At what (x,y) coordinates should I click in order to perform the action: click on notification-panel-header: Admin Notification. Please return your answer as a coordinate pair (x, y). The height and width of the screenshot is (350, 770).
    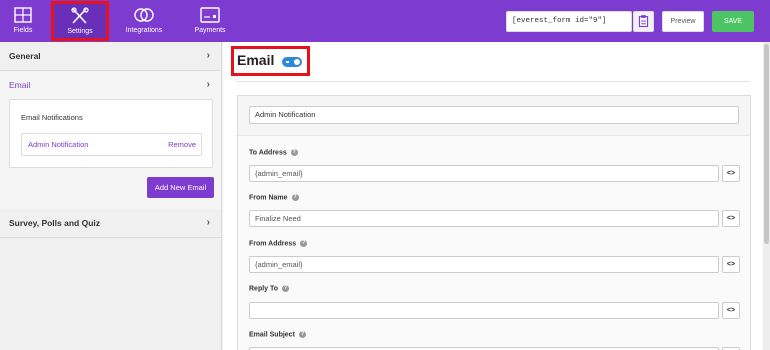
    Looking at the image, I should click on (494, 116).